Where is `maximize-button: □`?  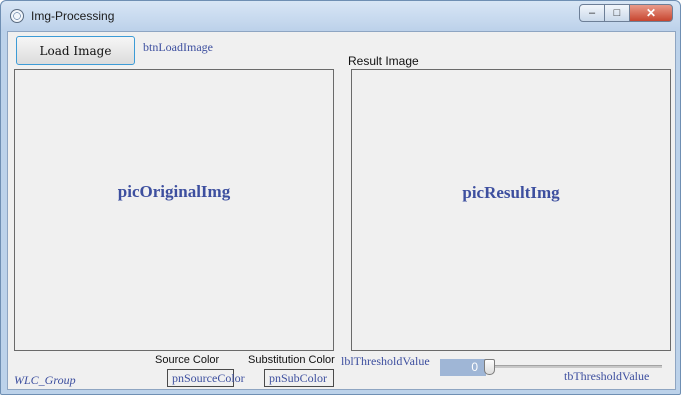 maximize-button: □ is located at coordinates (617, 13).